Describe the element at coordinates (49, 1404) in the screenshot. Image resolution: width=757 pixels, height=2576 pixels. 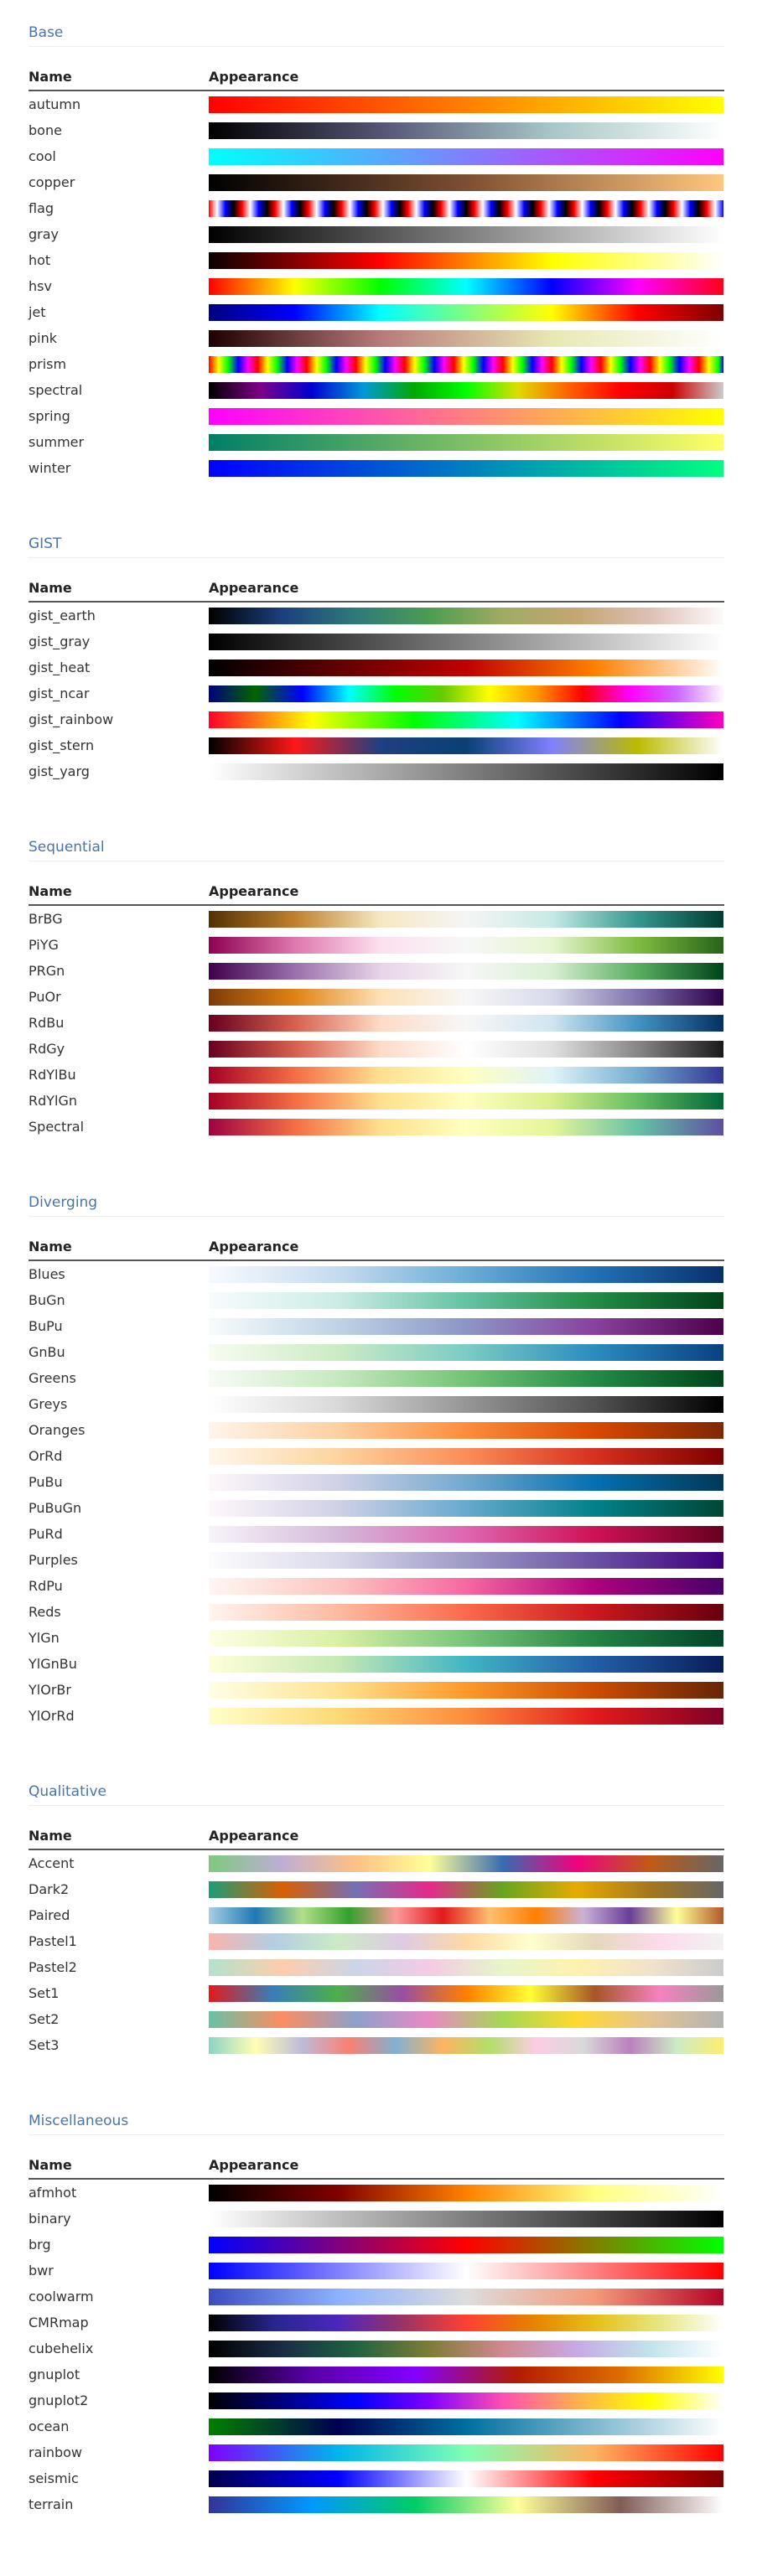
I see `colormap-name: Greys` at that location.